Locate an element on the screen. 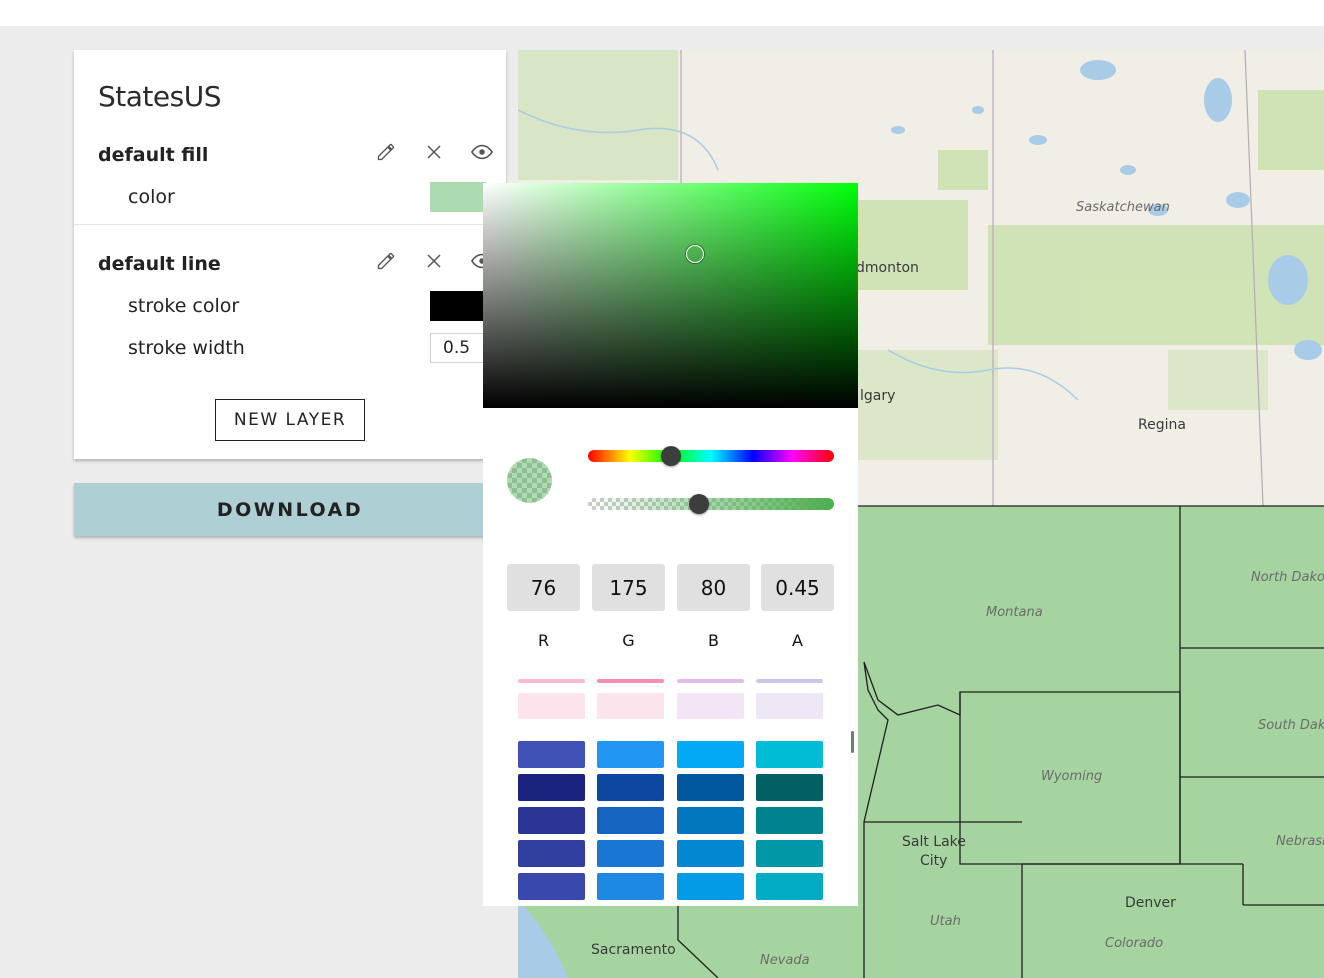 The height and width of the screenshot is (978, 1324). map-label-nevada: Nevada is located at coordinates (785, 960).